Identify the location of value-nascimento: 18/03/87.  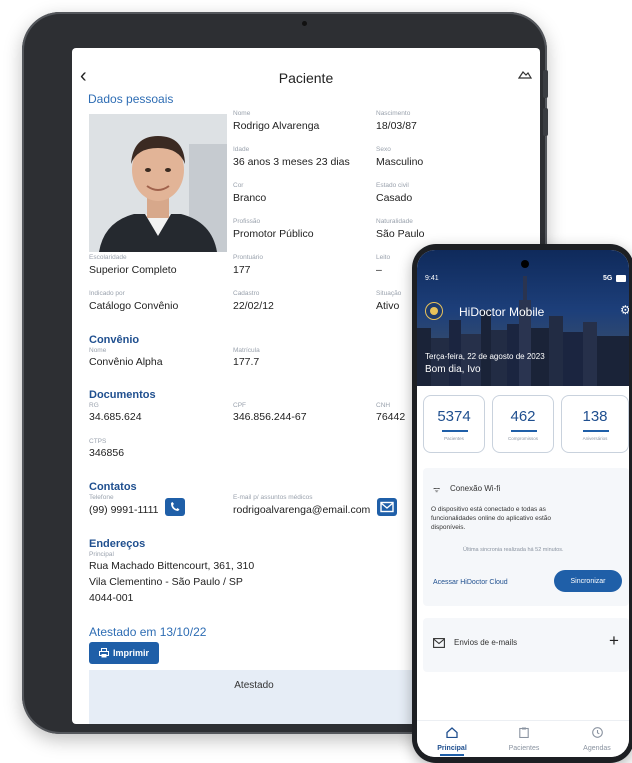
(396, 126).